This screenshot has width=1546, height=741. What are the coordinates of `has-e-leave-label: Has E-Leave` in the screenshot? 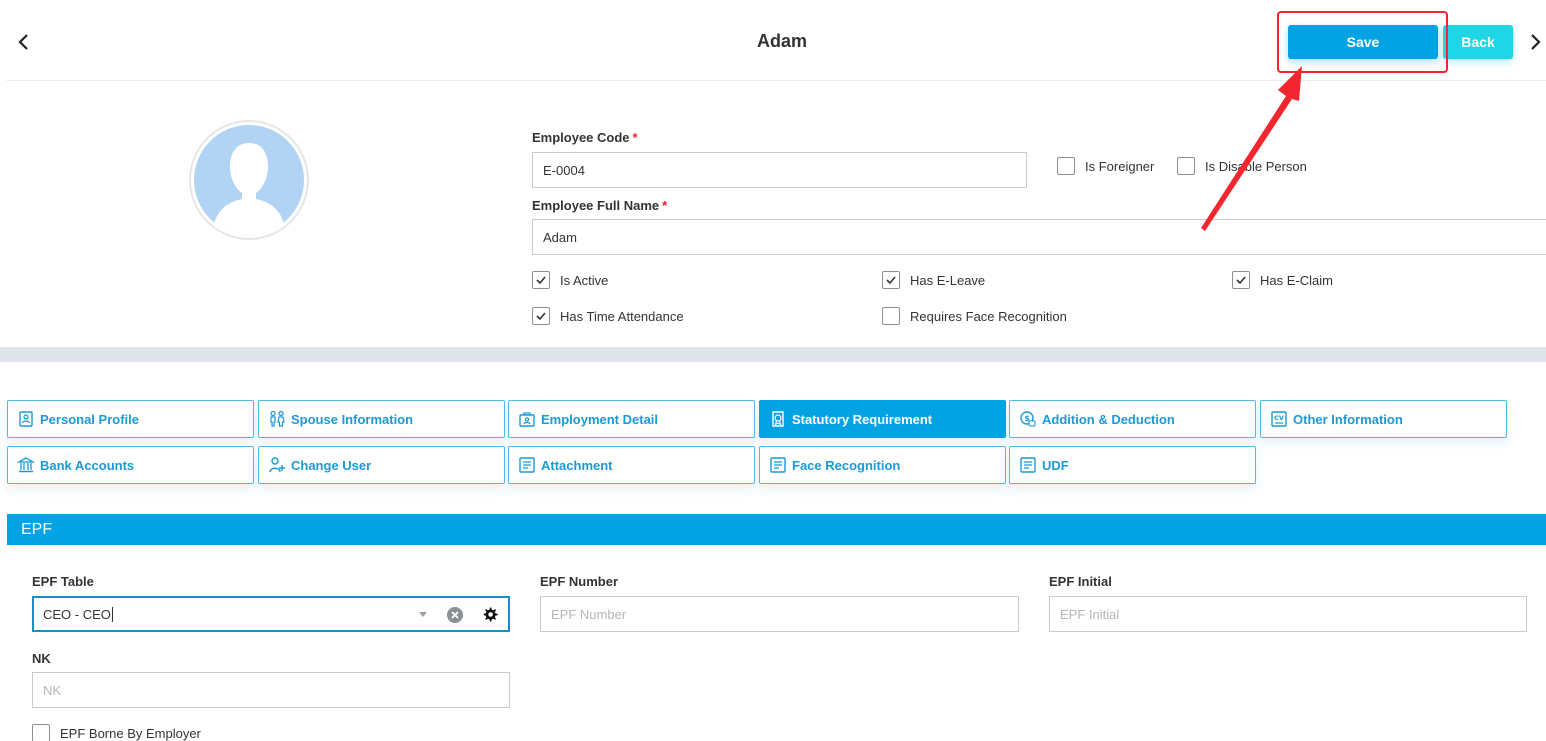 It's located at (948, 280).